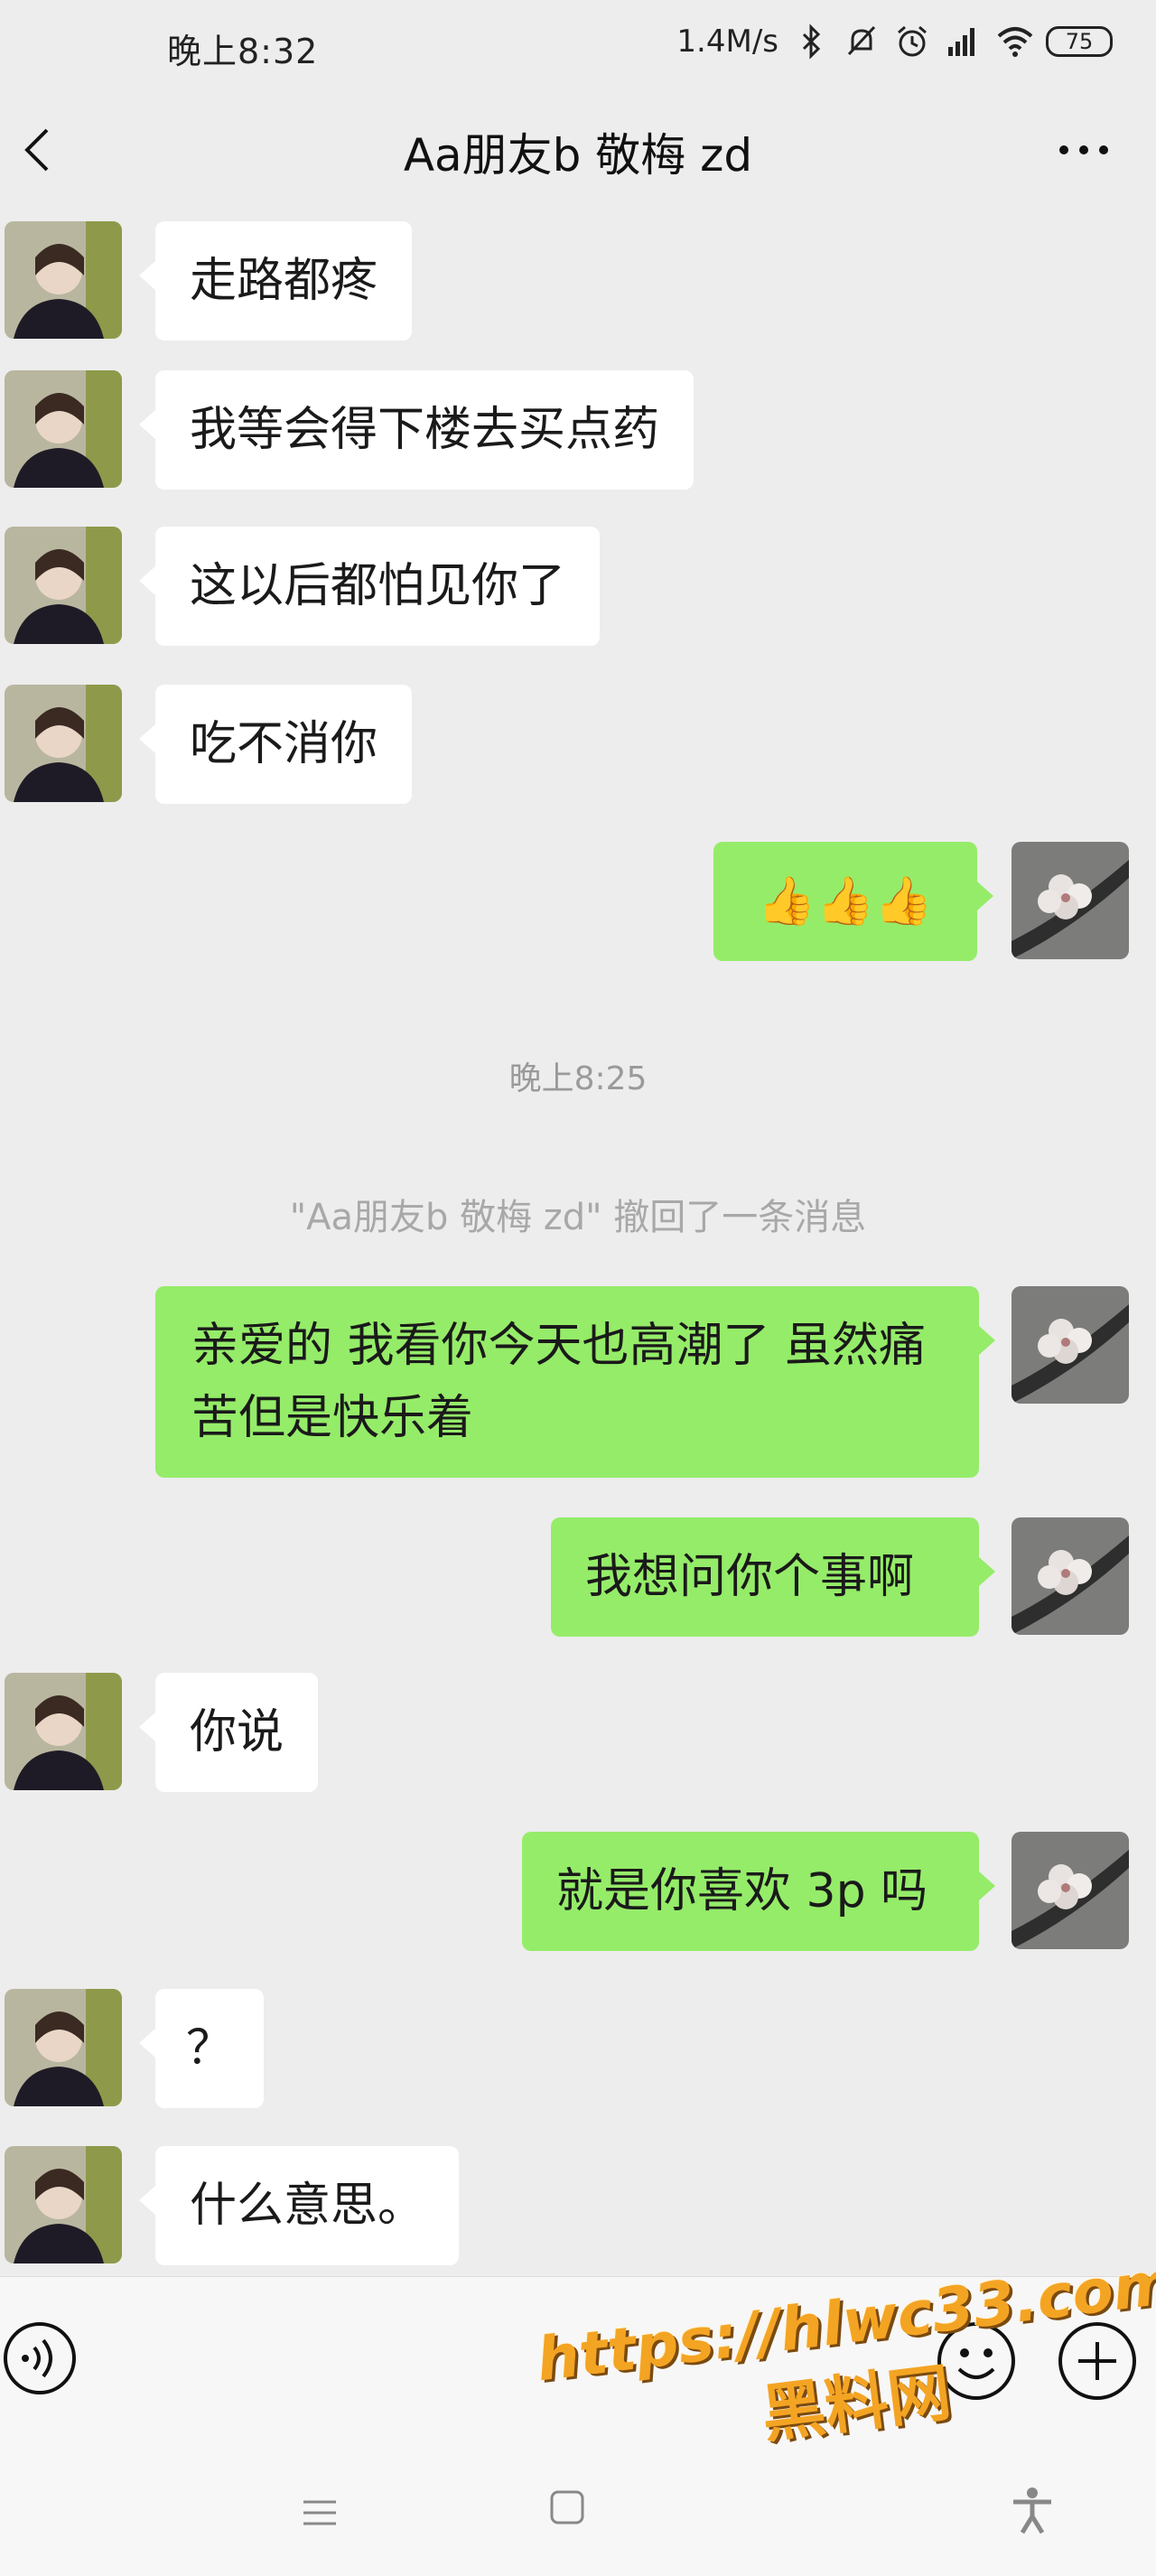  Describe the element at coordinates (727, 41) in the screenshot. I see `network-speed: 1.4M/s` at that location.